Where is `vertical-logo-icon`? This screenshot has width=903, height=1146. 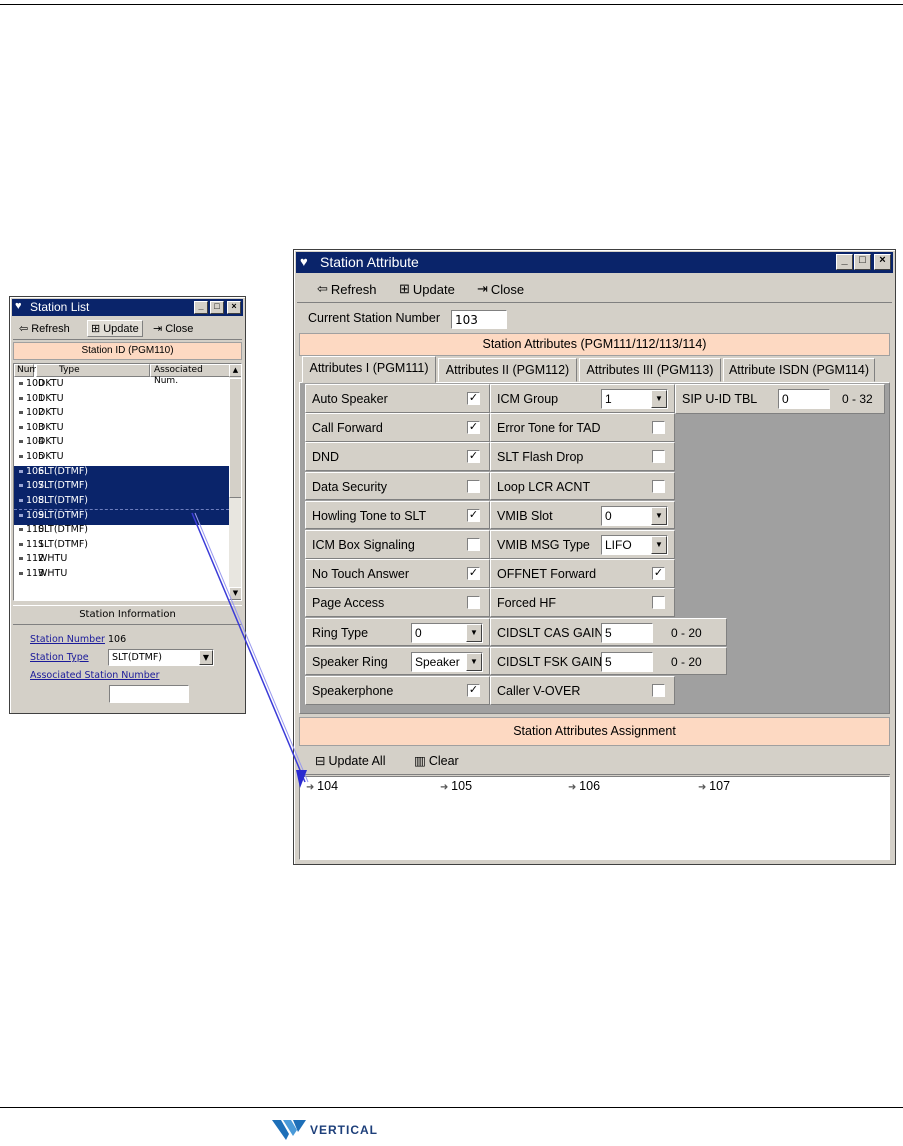
vertical-logo-icon is located at coordinates (289, 1130).